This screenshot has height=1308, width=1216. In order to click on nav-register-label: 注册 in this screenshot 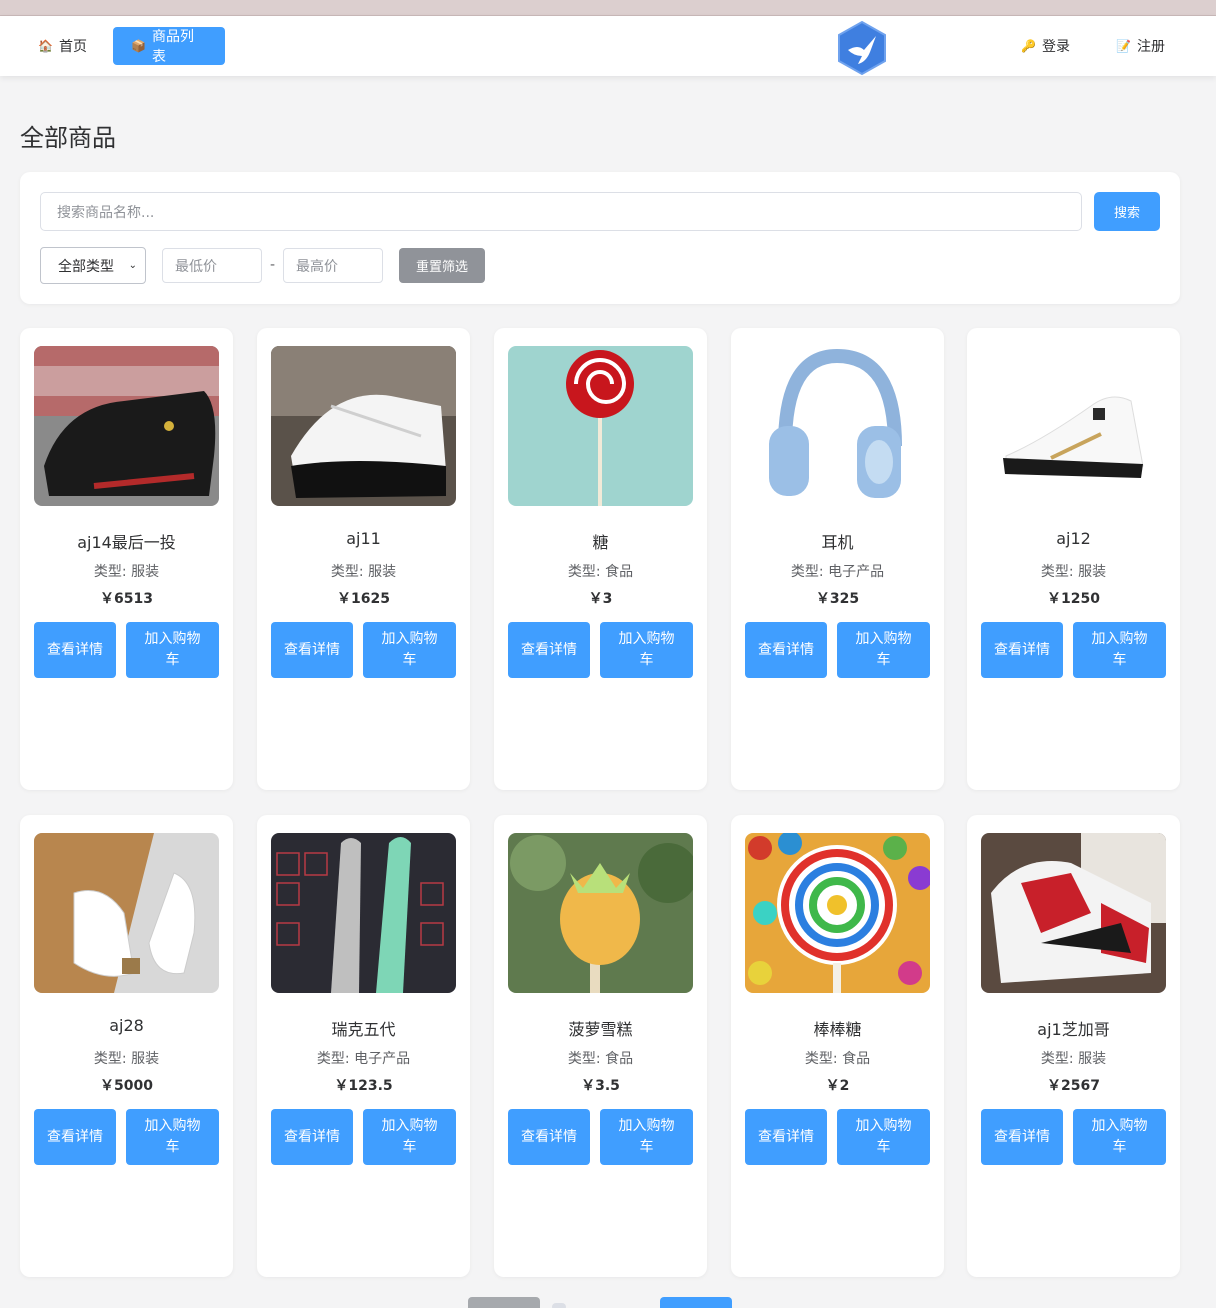, I will do `click(1150, 47)`.